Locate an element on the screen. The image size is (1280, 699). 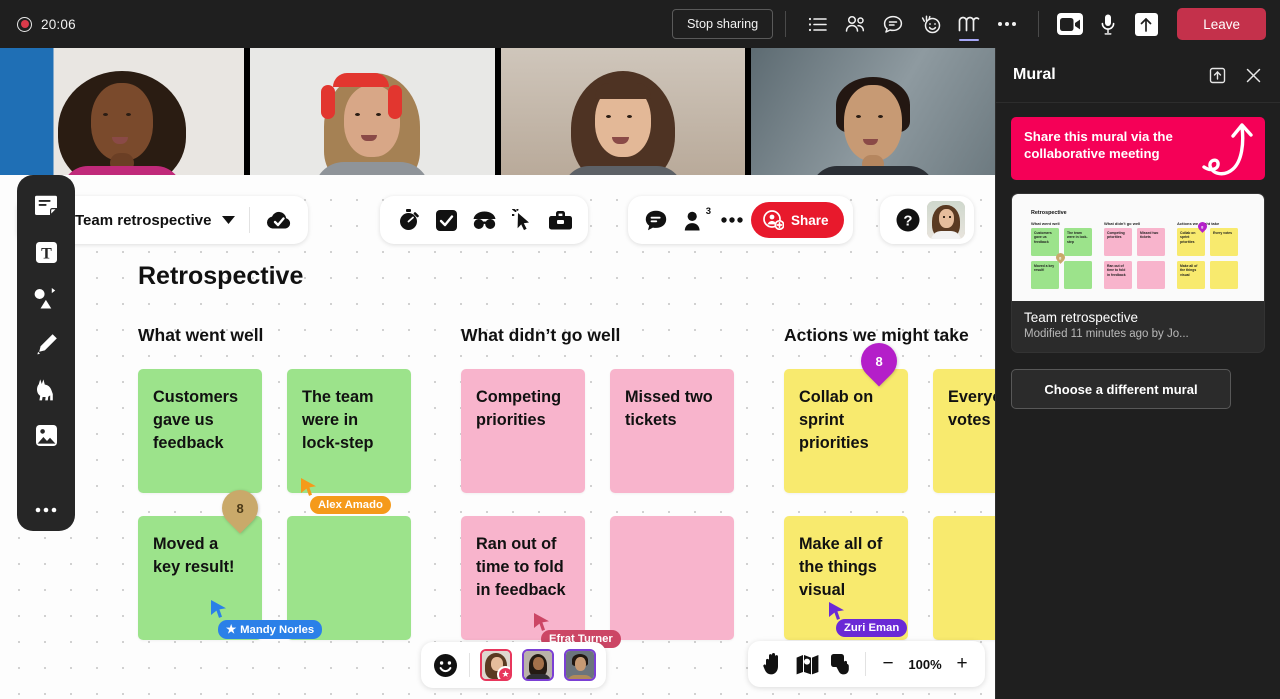
sticky-note: Ran out of time to fold in feedback is located at coordinates (523, 578).